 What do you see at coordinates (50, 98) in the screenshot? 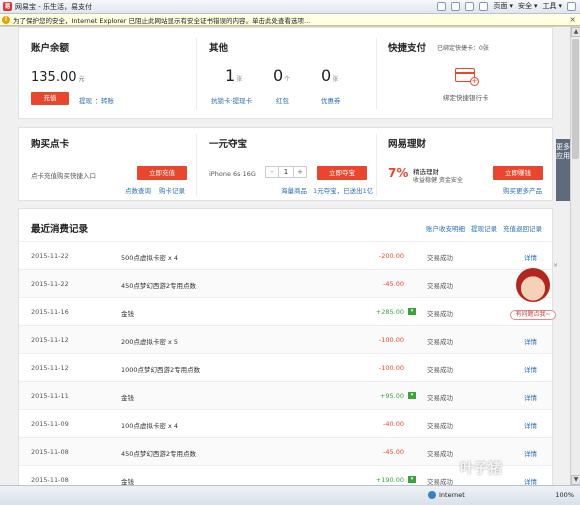
I see `recharge-button: 充值` at bounding box center [50, 98].